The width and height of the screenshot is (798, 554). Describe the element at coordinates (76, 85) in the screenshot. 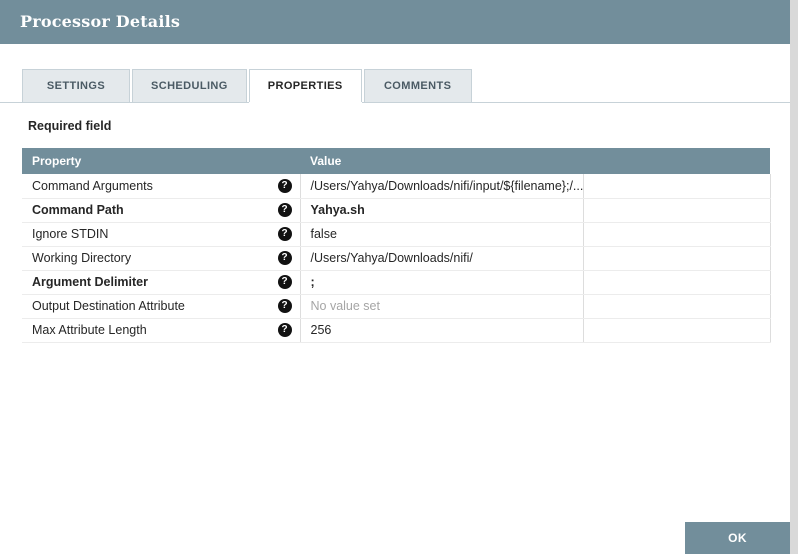

I see `tab-settings: SETTINGS` at that location.